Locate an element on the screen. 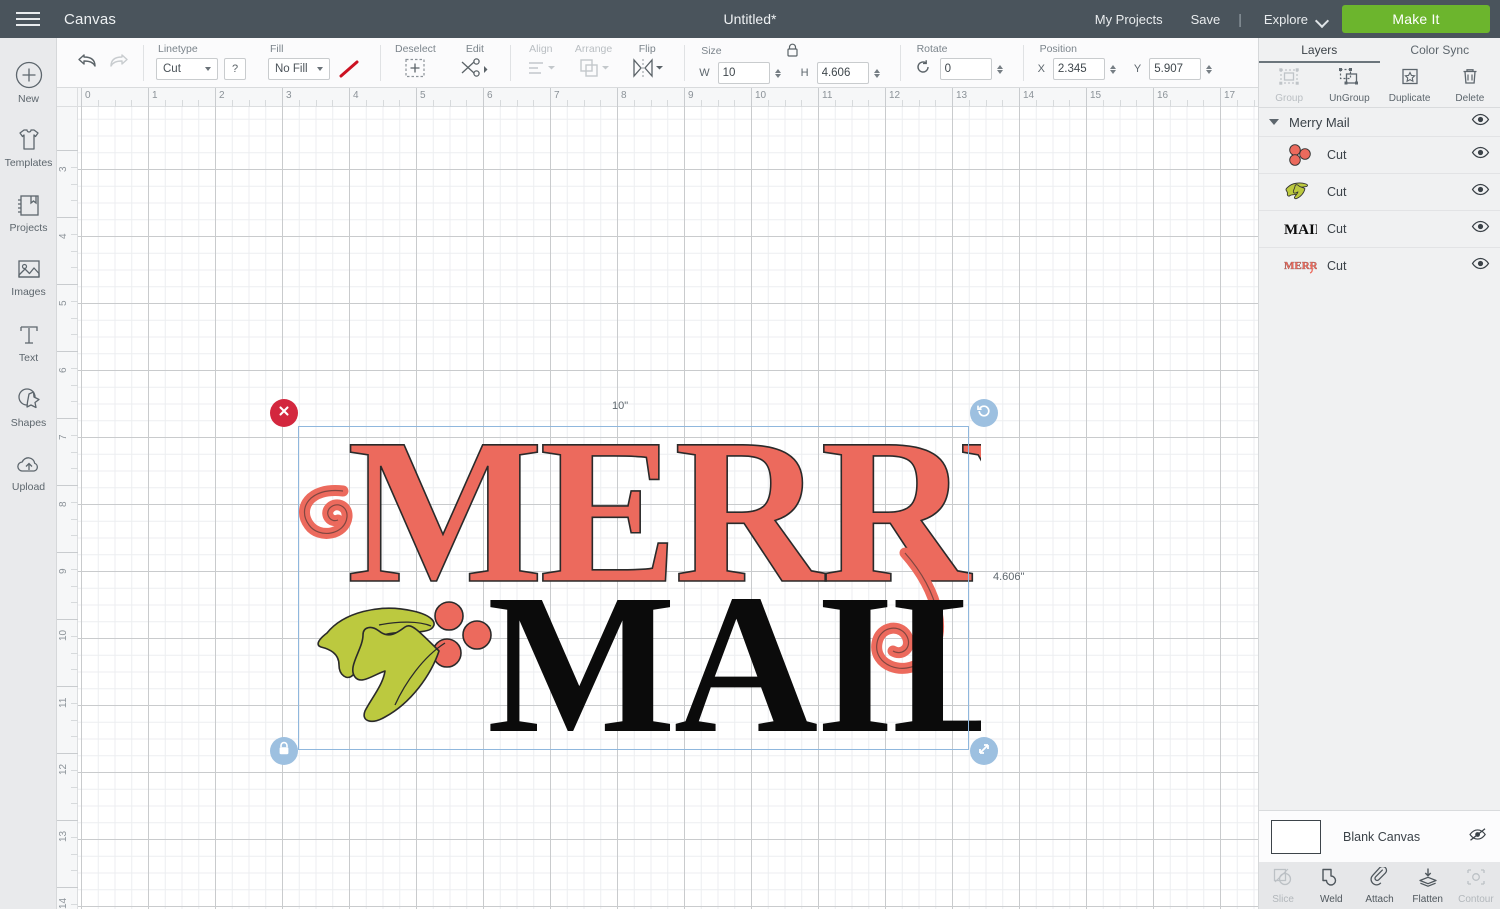 The height and width of the screenshot is (909, 1500). rail-item-text: Text is located at coordinates (28, 342).